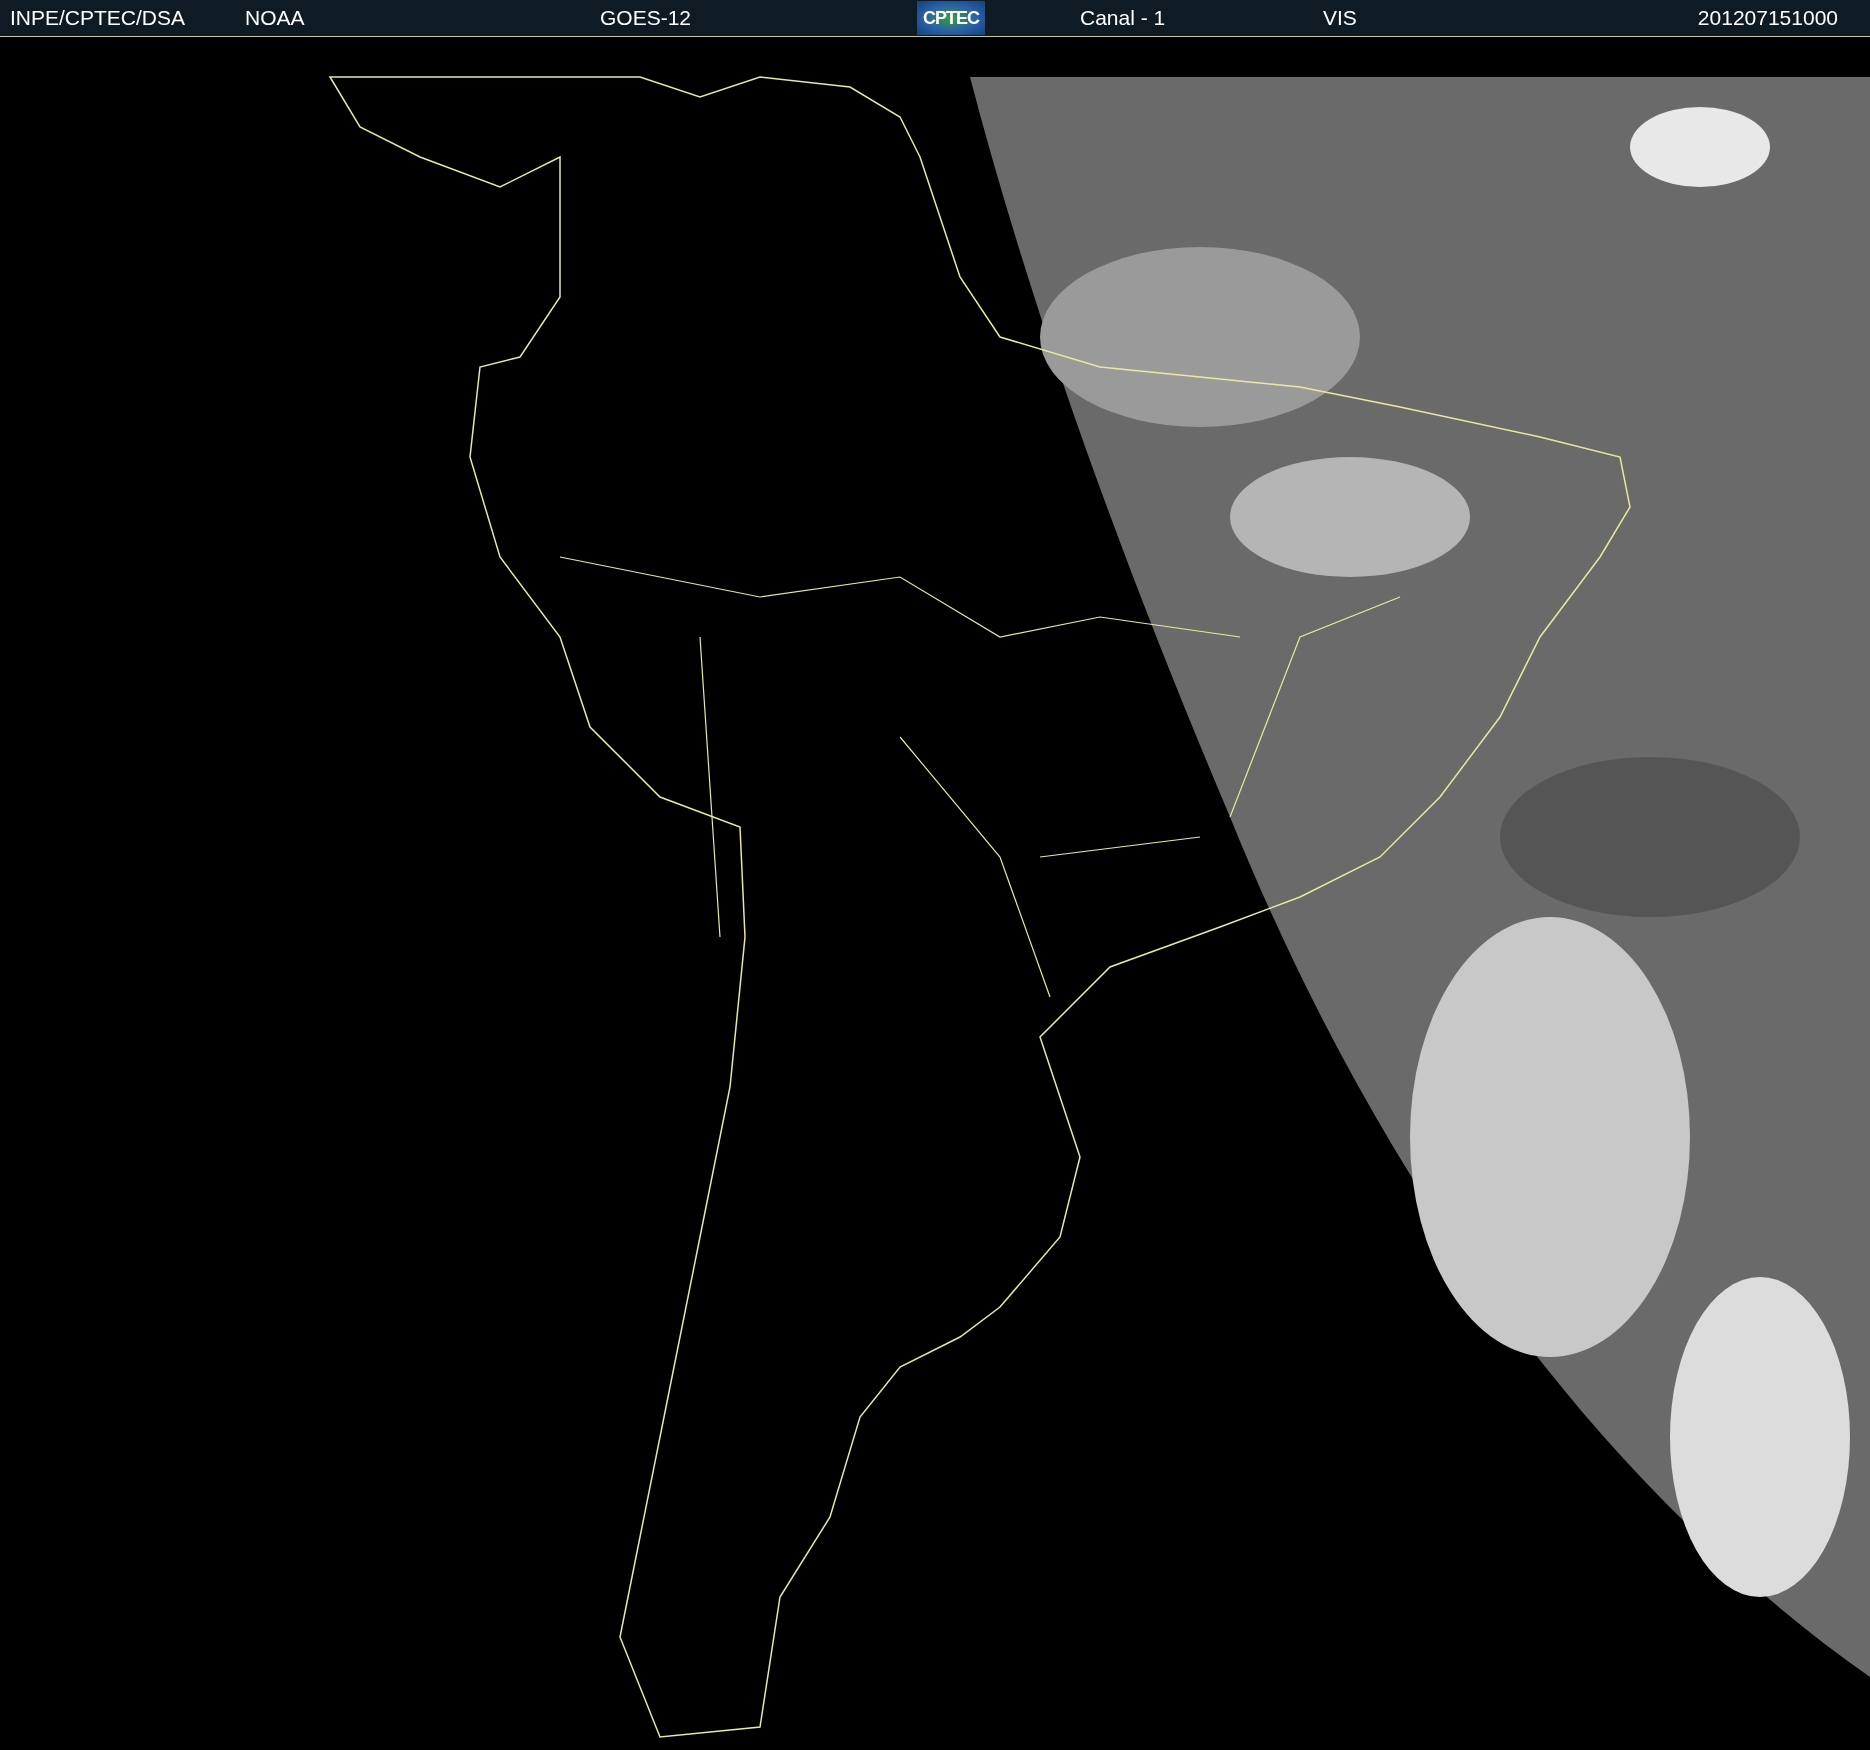  Describe the element at coordinates (1767, 18) in the screenshot. I see `header-label: 201207151000` at that location.